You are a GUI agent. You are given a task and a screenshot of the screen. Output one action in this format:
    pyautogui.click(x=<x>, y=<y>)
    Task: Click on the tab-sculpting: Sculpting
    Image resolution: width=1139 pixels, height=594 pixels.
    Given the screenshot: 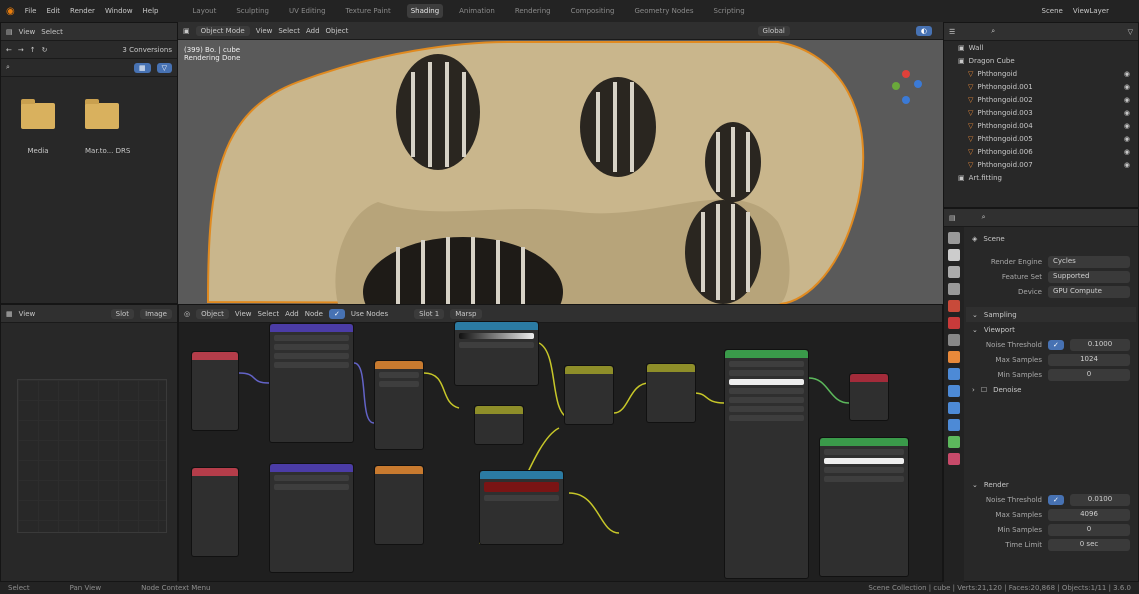 What is the action you would take?
    pyautogui.click(x=252, y=11)
    